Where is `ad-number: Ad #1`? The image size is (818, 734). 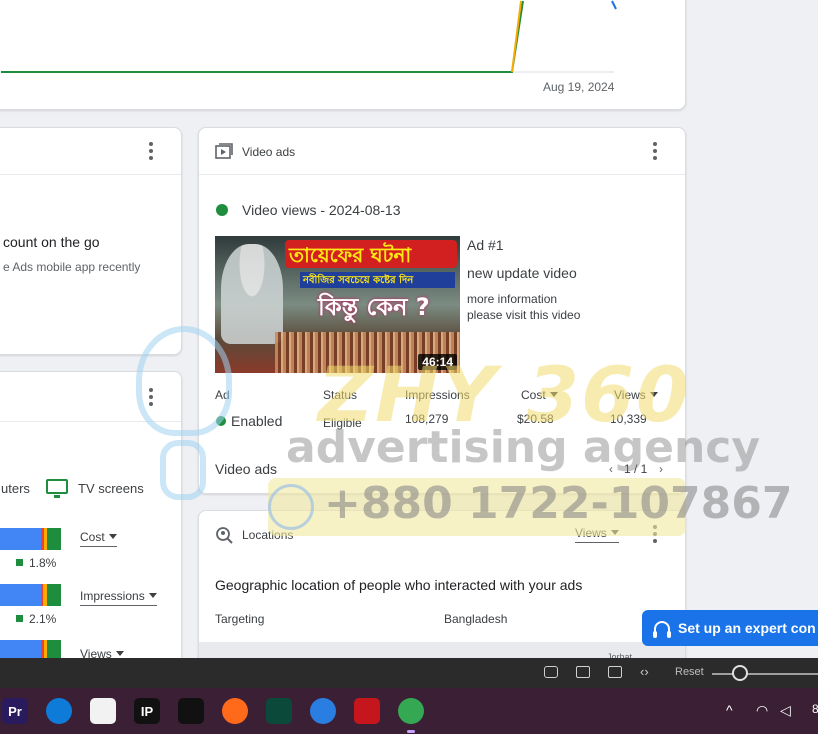
ad-number: Ad #1 is located at coordinates (485, 245).